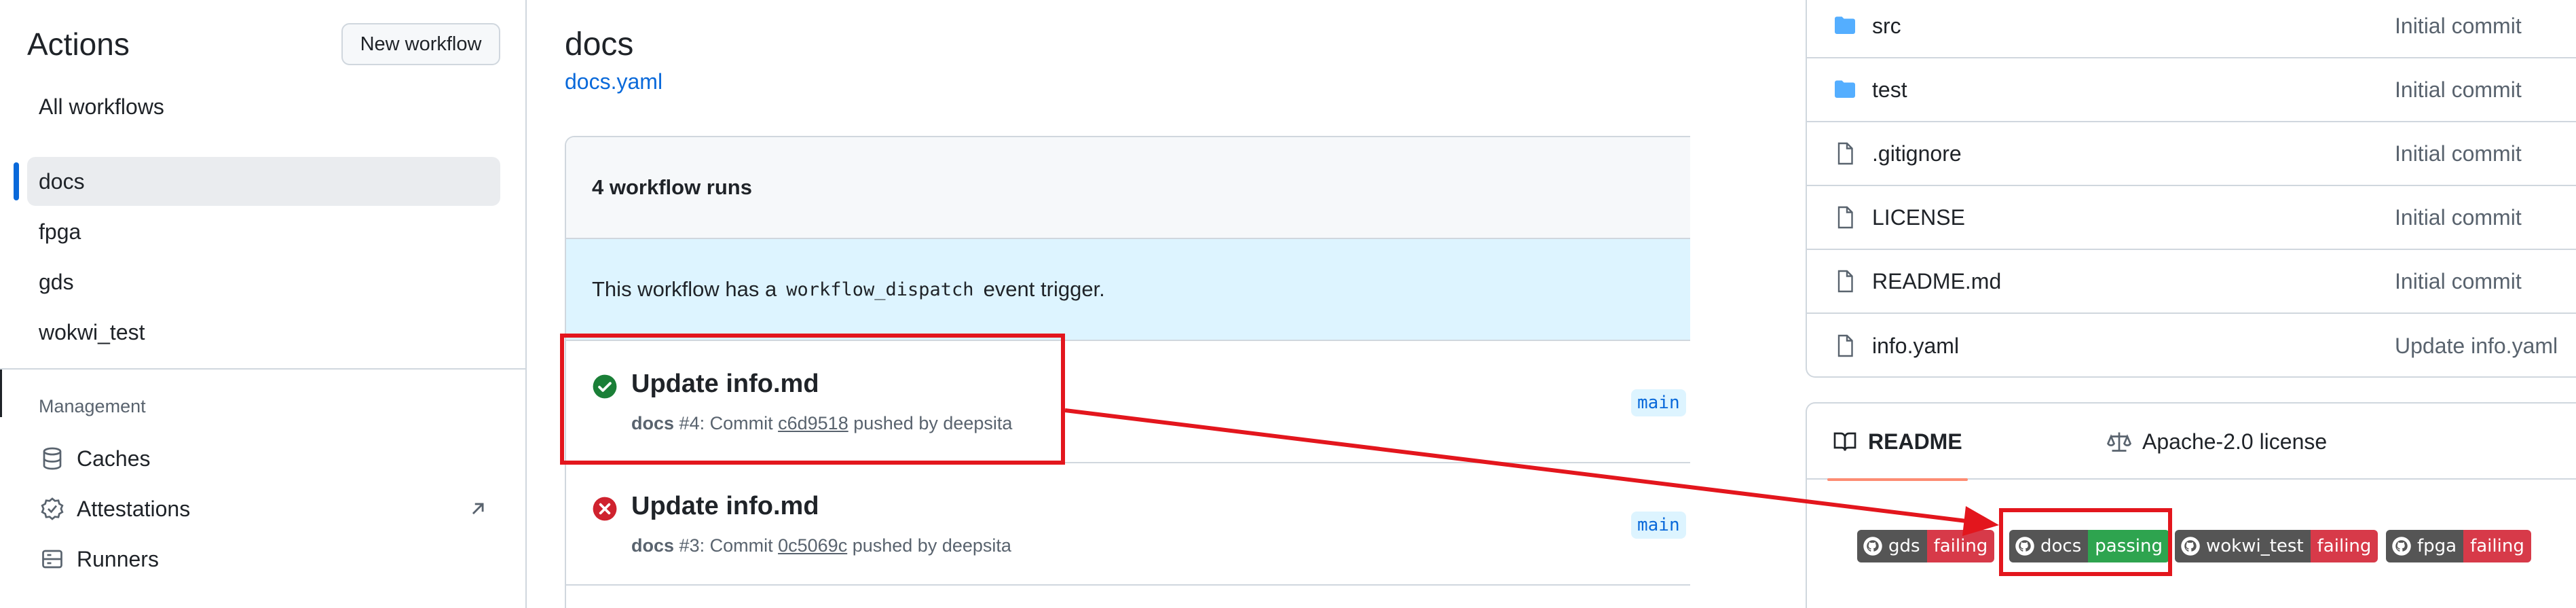  What do you see at coordinates (1917, 153) in the screenshot?
I see `file-name: .gitignore` at bounding box center [1917, 153].